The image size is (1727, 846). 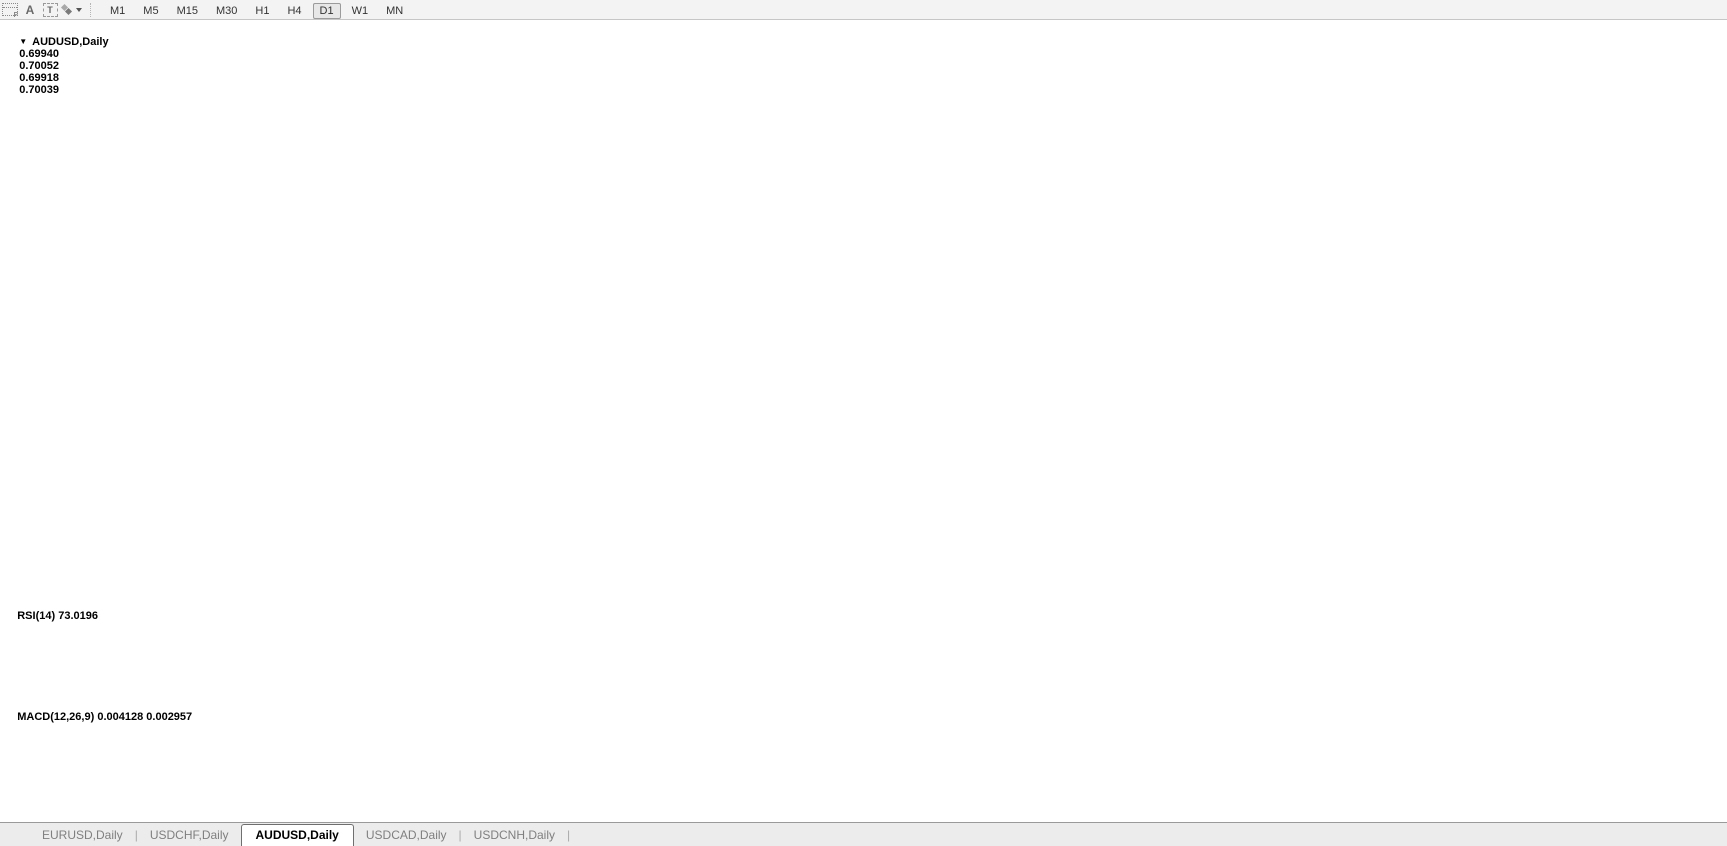 I want to click on tab-usdcad: USDCAD,Daily, so click(x=406, y=835).